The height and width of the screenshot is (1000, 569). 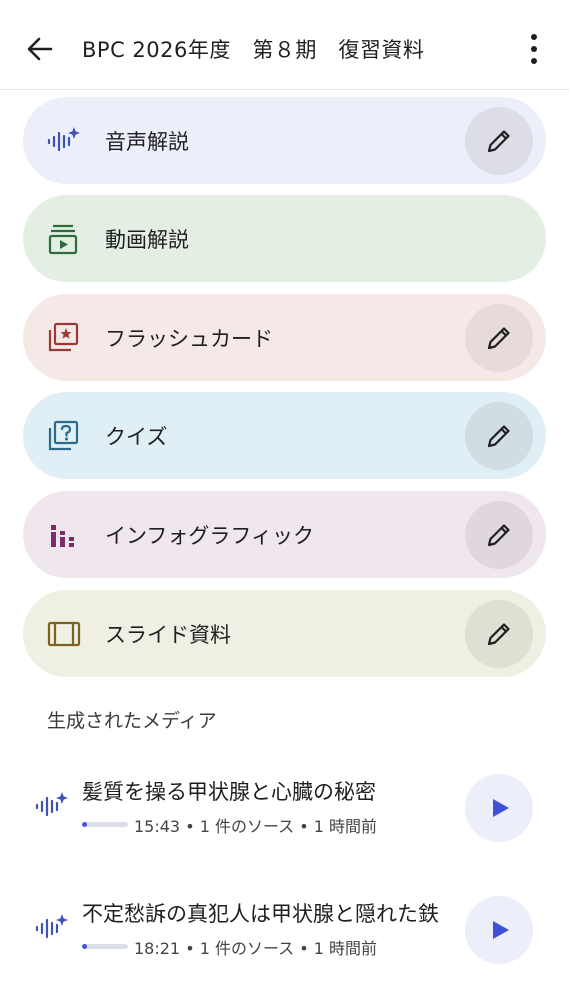 What do you see at coordinates (284, 238) in the screenshot?
I see `card-video-overview: 動画解説` at bounding box center [284, 238].